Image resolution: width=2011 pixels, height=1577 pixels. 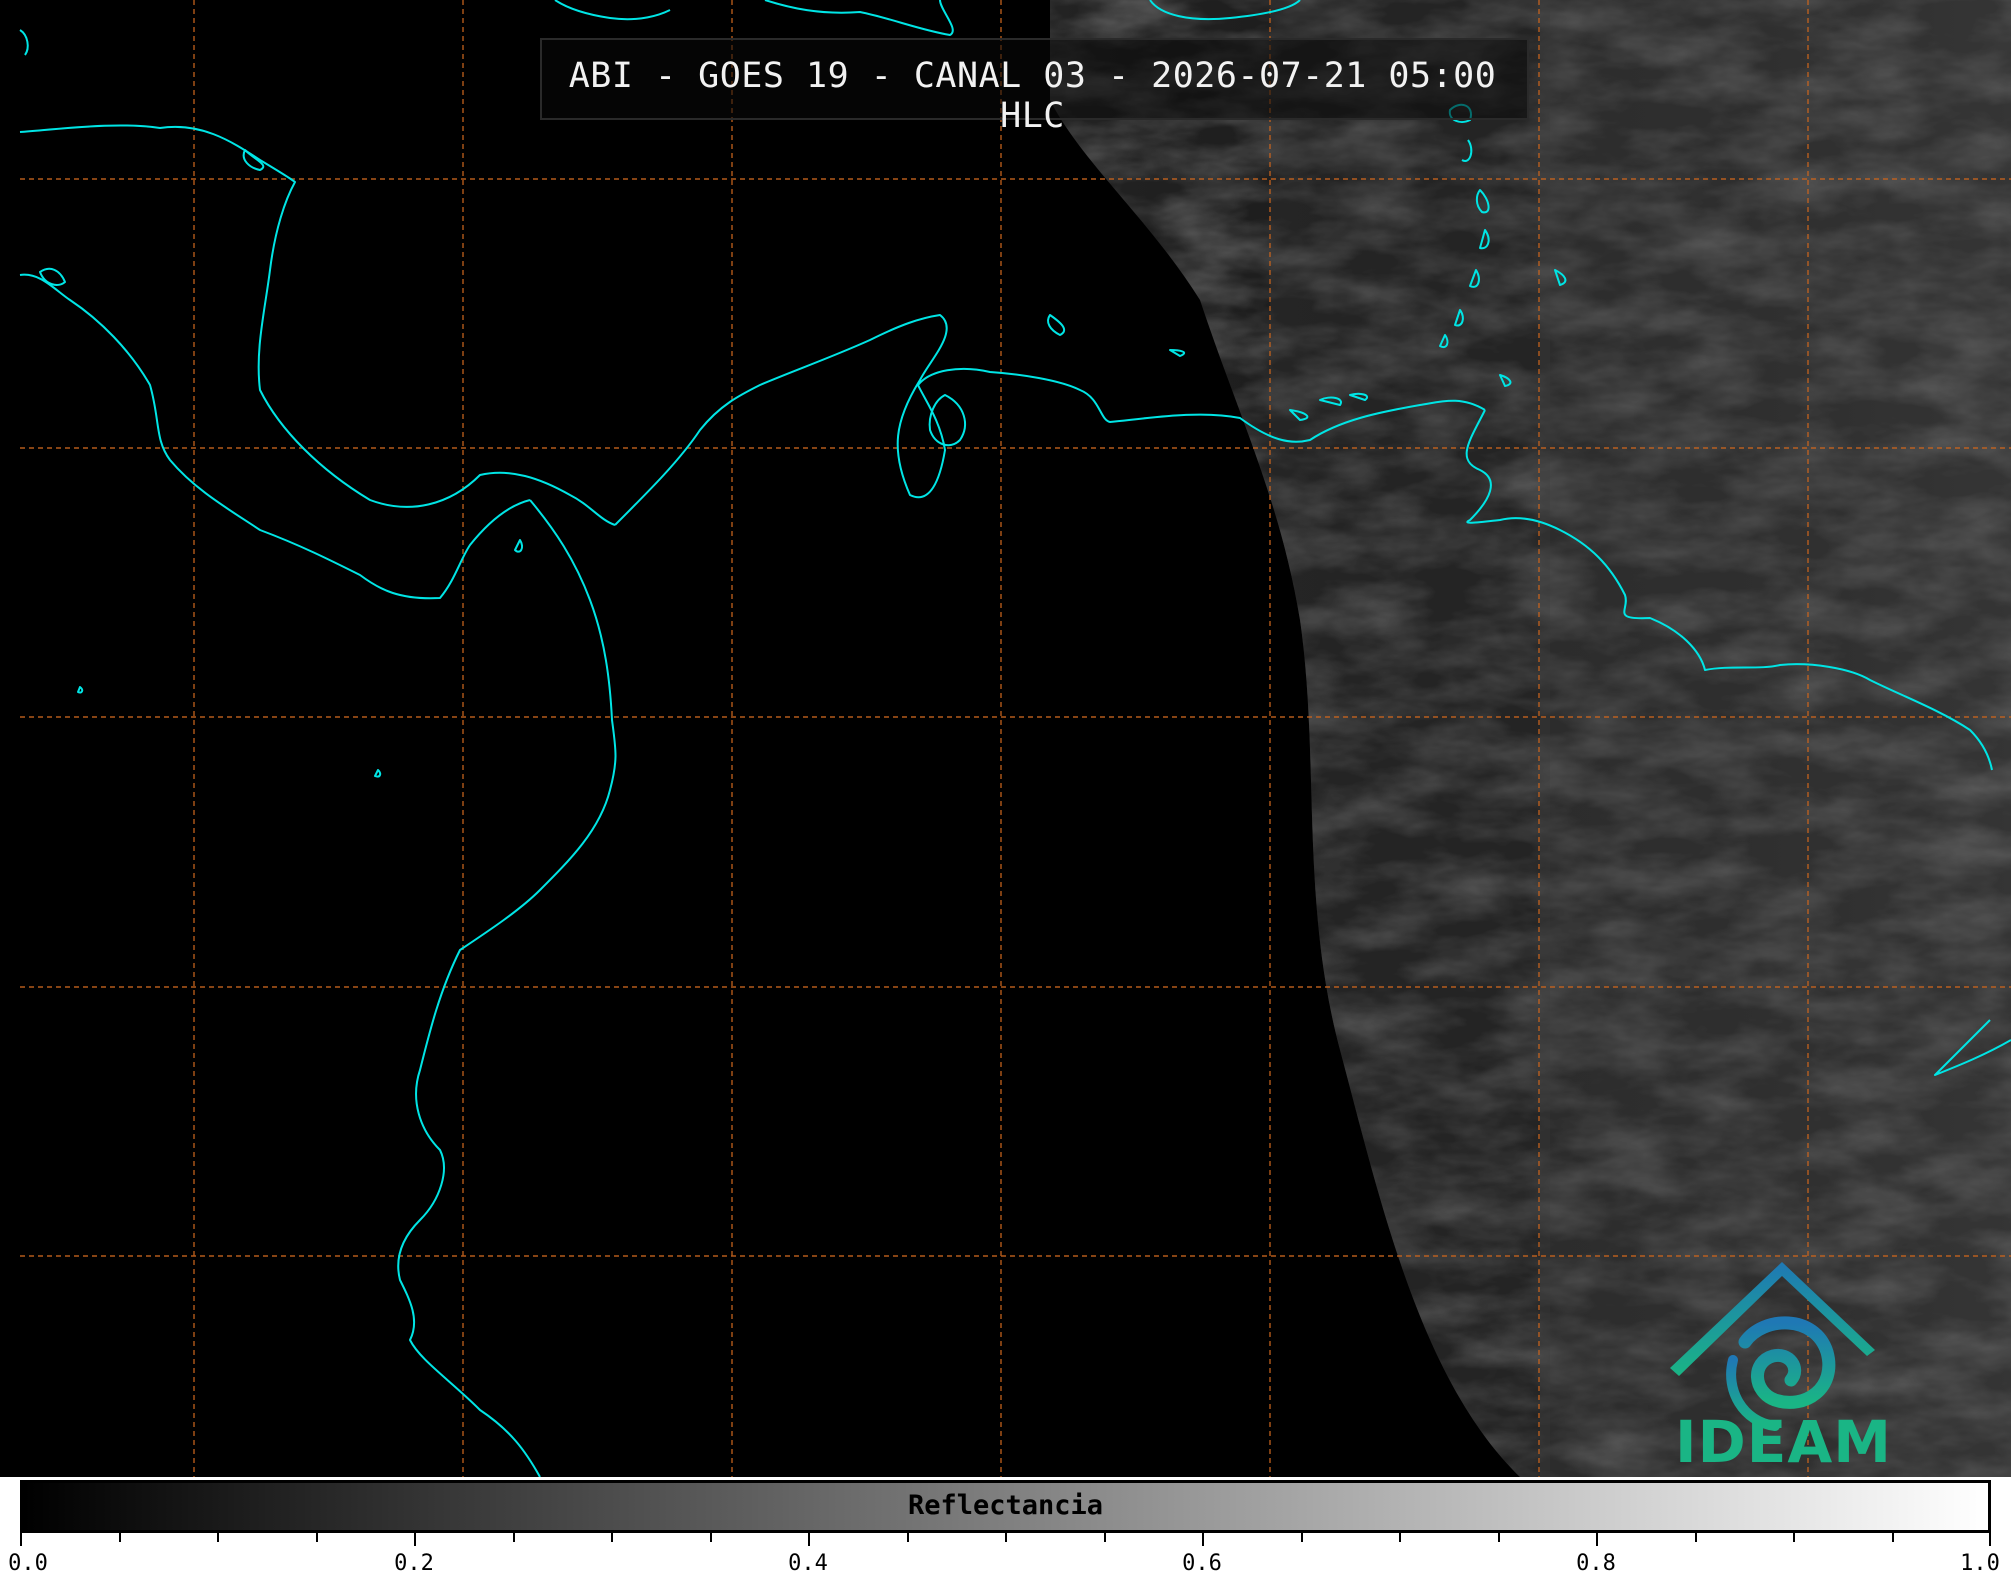 I want to click on colorbar-tick-label: 0.2, so click(x=414, y=1563).